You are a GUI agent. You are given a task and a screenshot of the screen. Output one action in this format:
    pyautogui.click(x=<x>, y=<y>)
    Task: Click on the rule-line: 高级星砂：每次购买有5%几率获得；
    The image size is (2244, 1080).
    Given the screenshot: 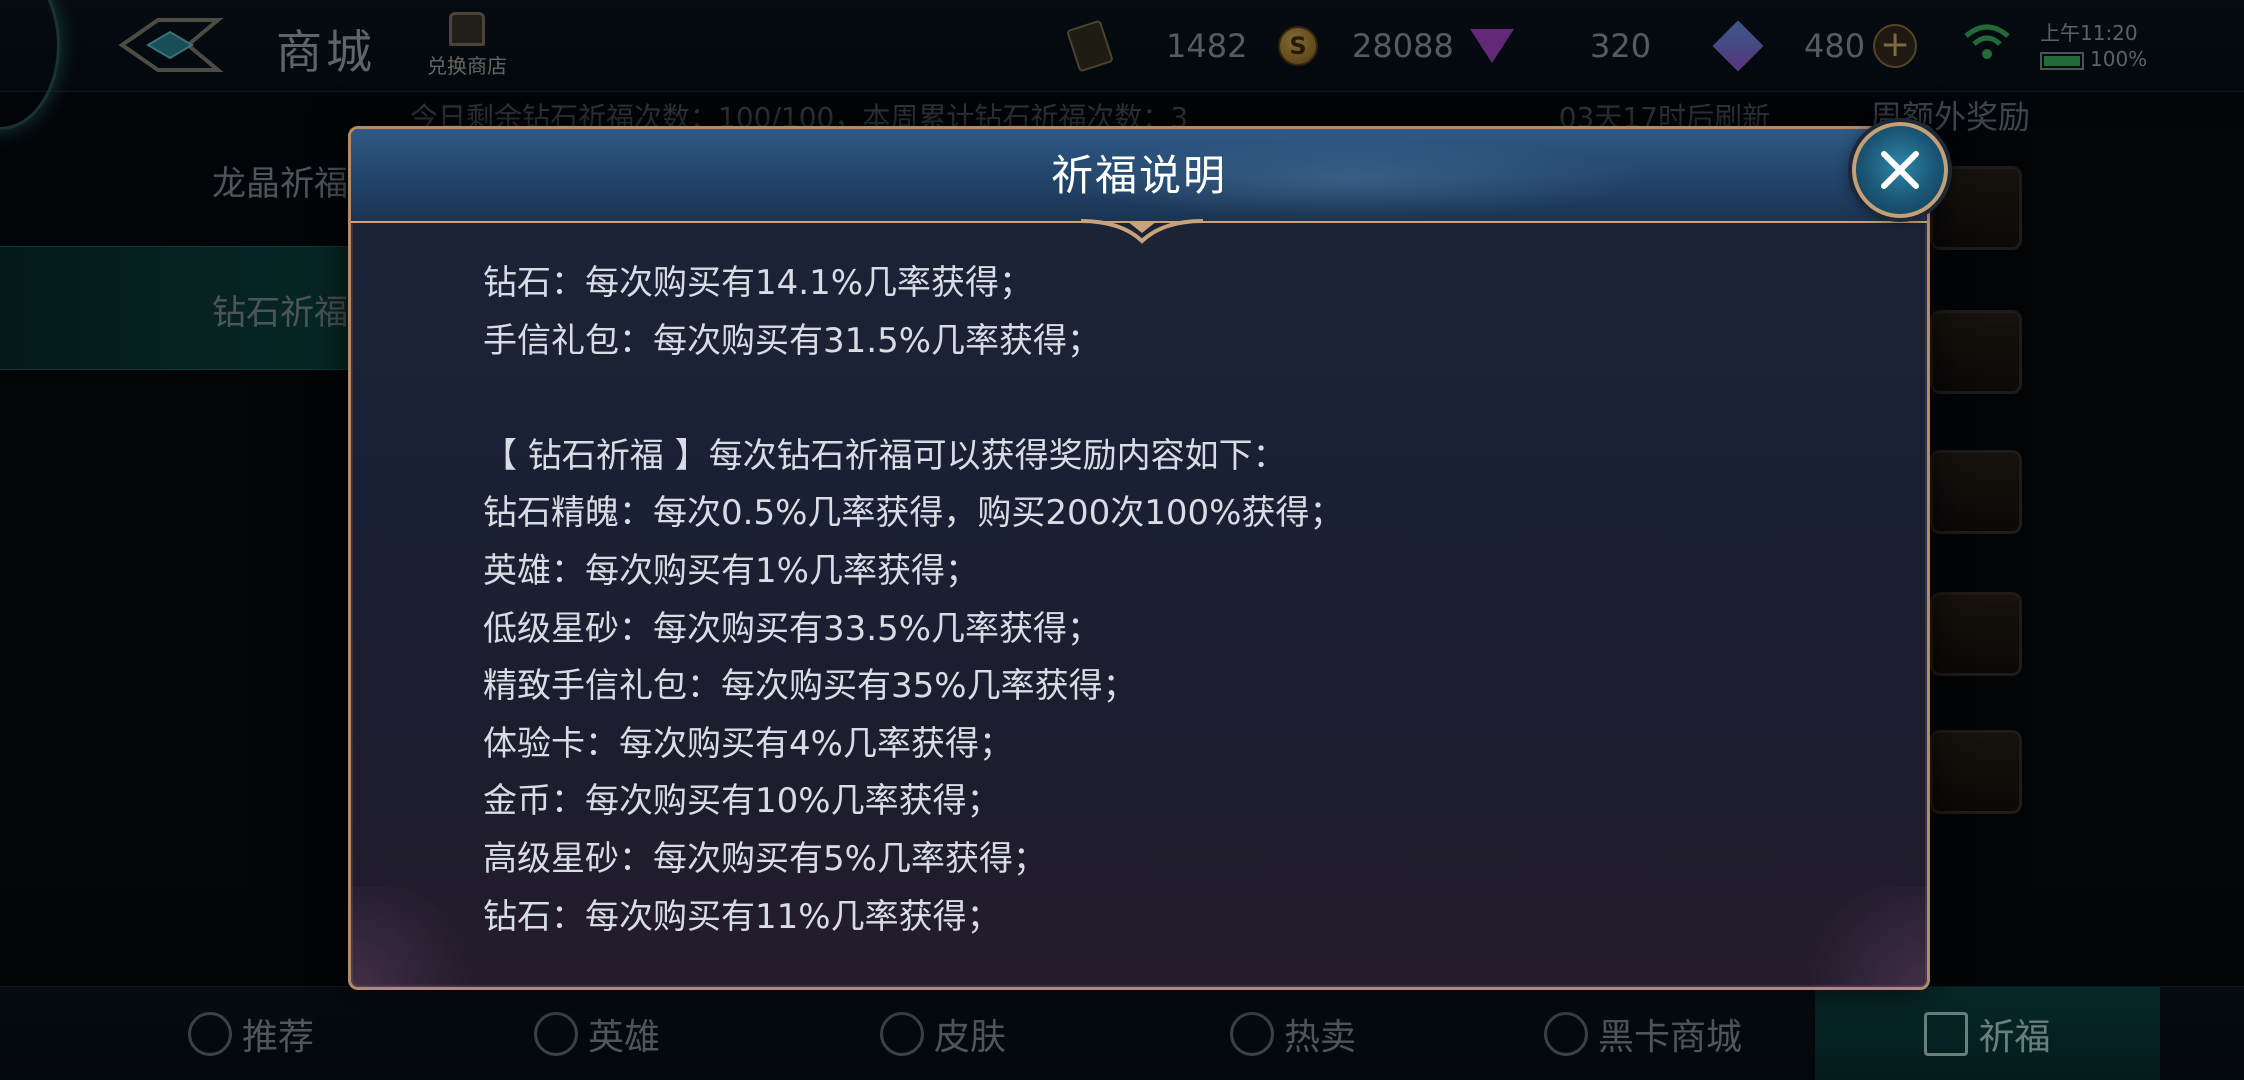 What is the action you would take?
    pyautogui.click(x=765, y=858)
    